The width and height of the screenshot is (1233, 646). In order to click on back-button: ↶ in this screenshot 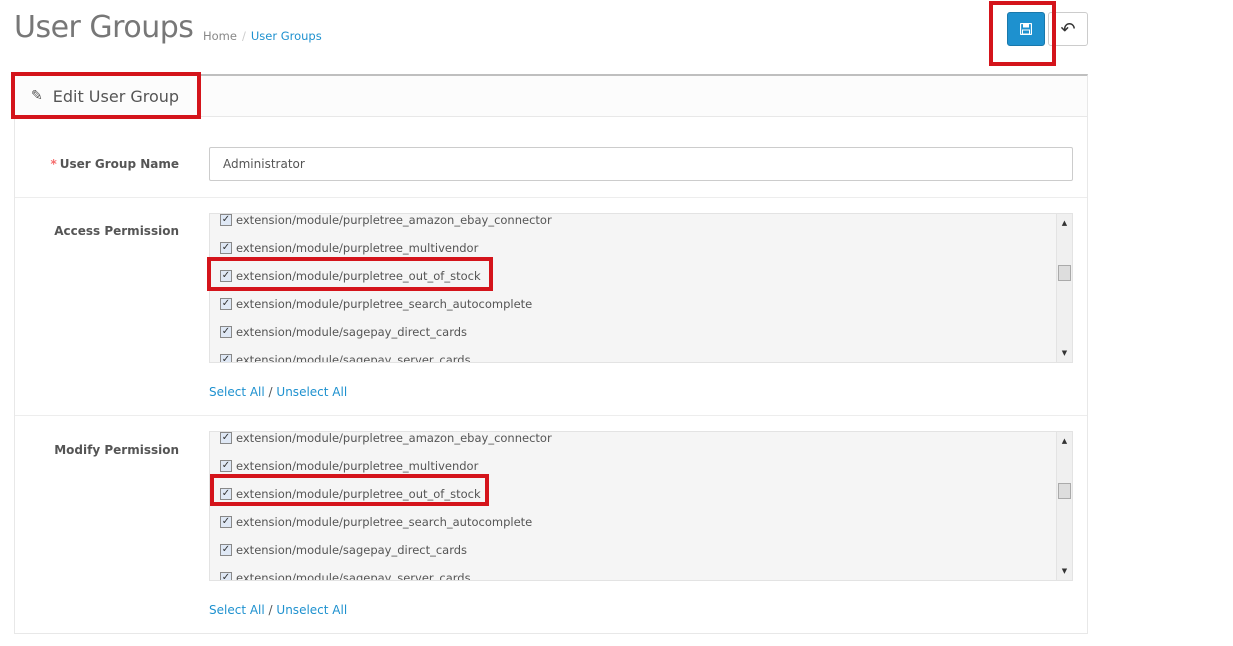, I will do `click(1068, 29)`.